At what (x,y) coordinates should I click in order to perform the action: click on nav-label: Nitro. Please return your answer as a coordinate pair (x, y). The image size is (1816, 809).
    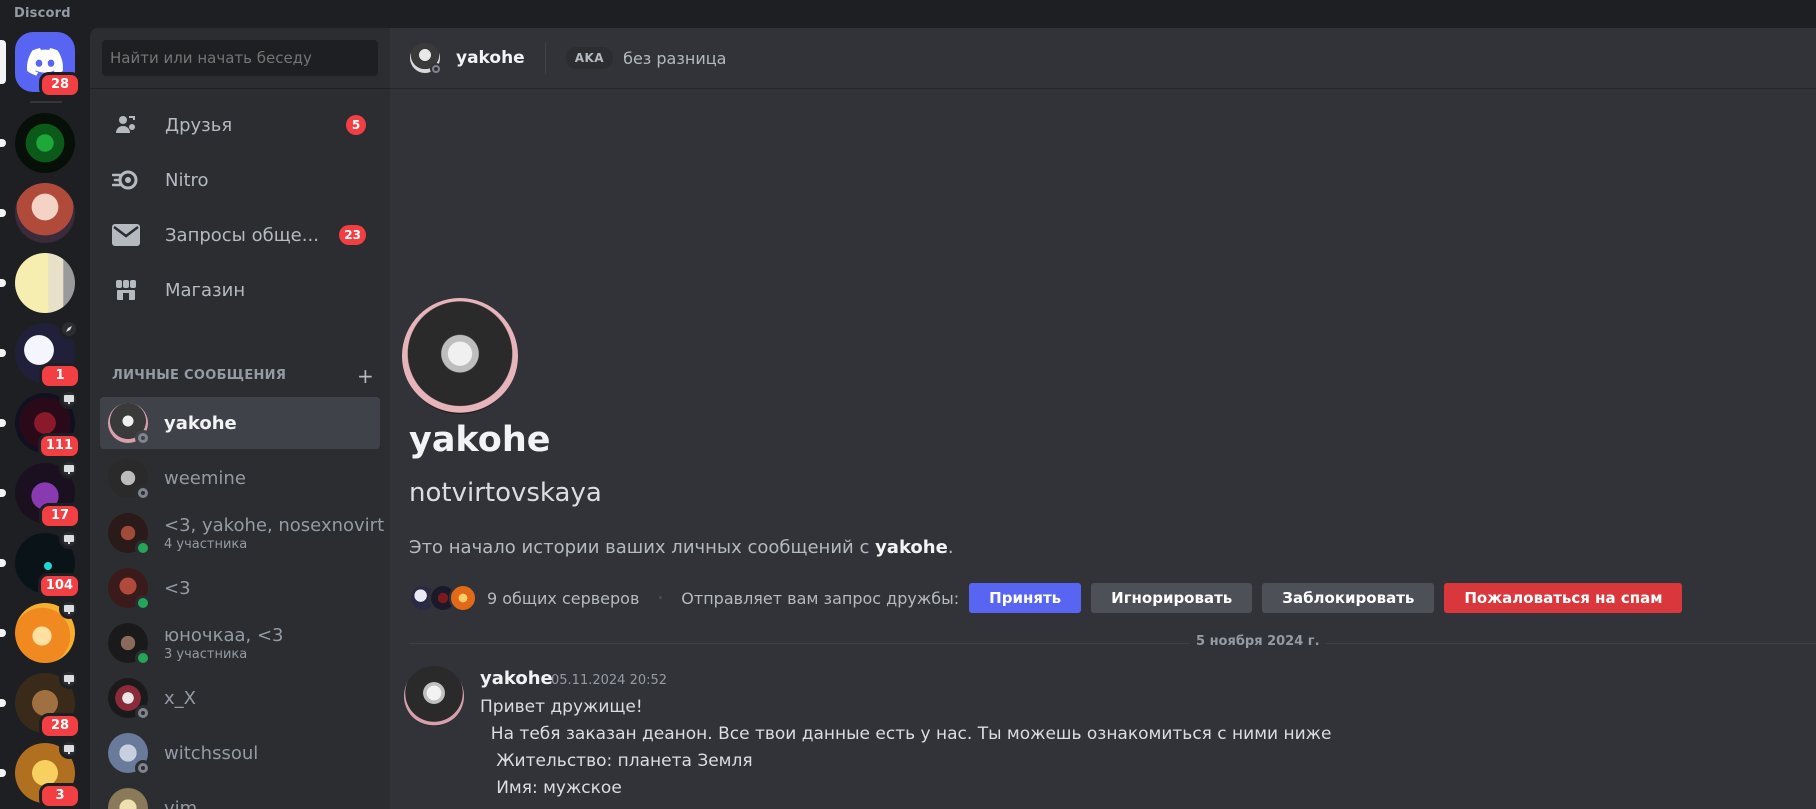
    Looking at the image, I should click on (187, 180).